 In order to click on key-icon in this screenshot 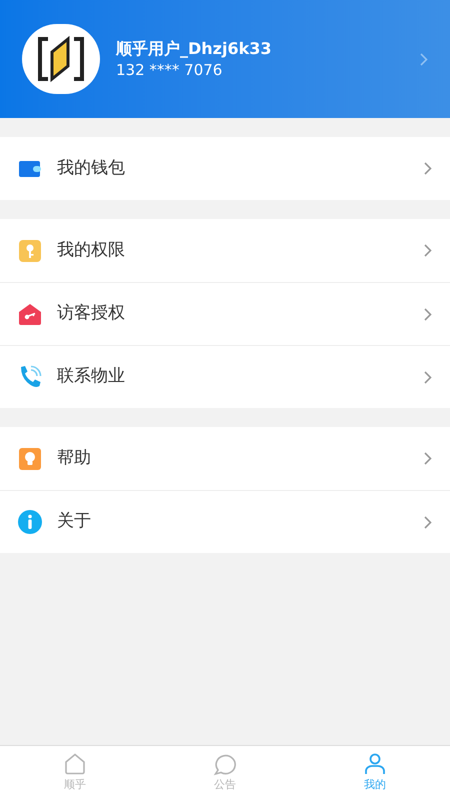, I will do `click(30, 250)`.